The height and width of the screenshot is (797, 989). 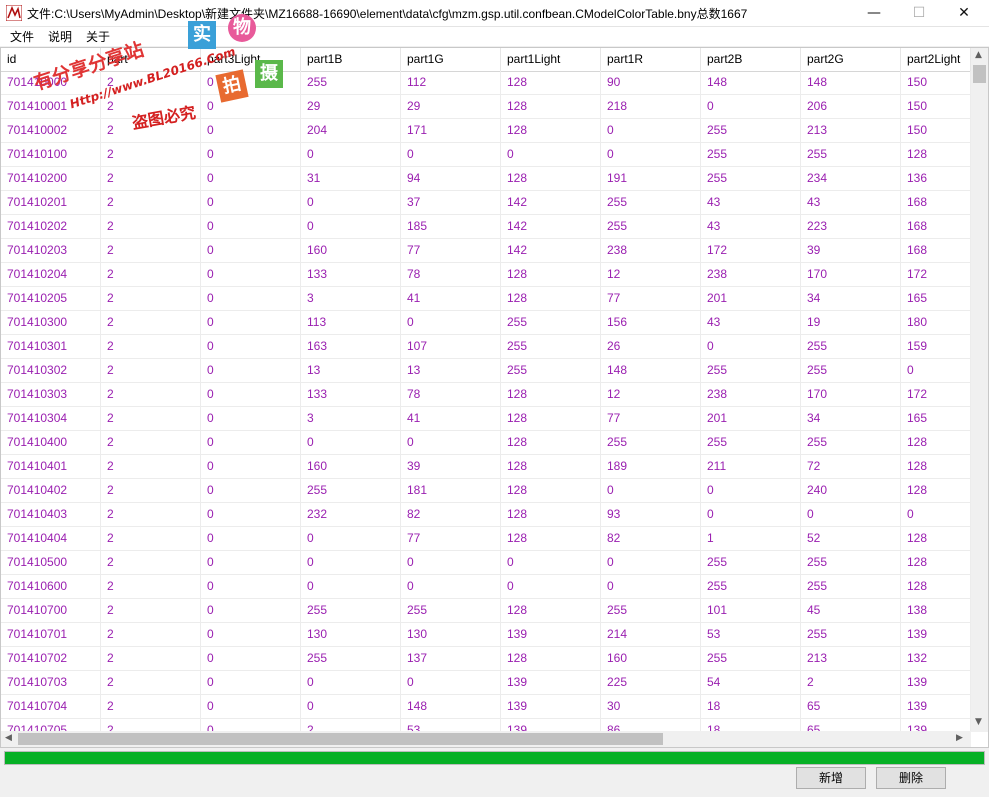 I want to click on table-cell: 52, so click(x=851, y=538).